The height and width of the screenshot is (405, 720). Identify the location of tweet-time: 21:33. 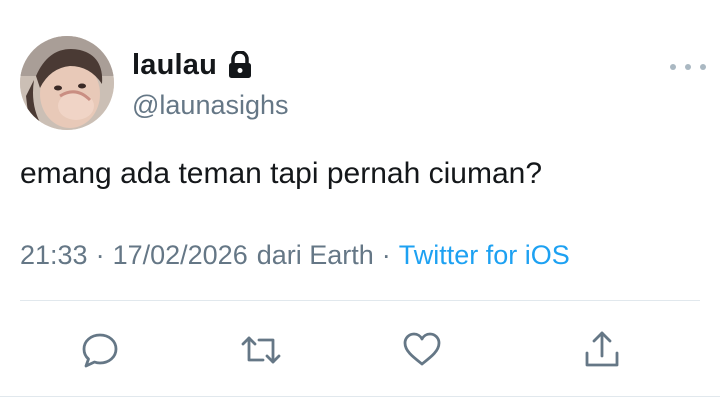
(54, 255).